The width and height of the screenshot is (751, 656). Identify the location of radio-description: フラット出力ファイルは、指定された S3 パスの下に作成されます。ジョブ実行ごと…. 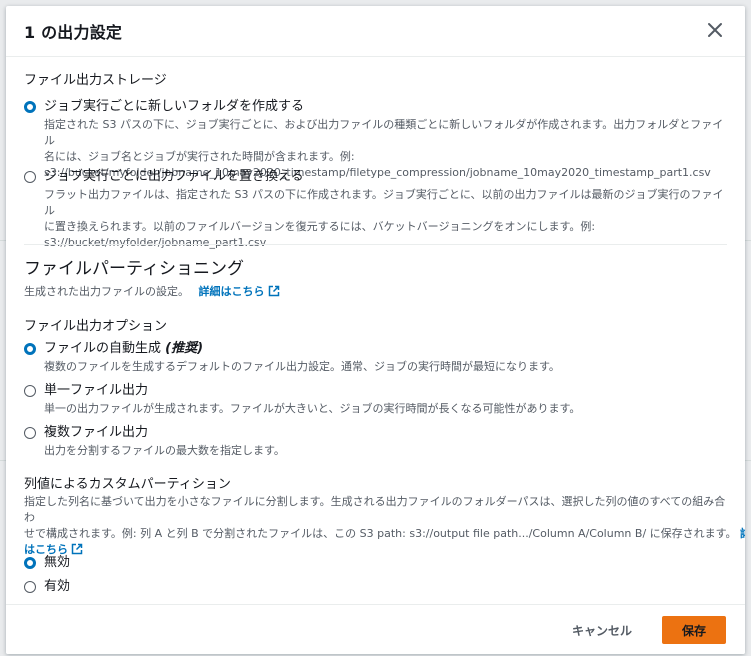
(384, 202).